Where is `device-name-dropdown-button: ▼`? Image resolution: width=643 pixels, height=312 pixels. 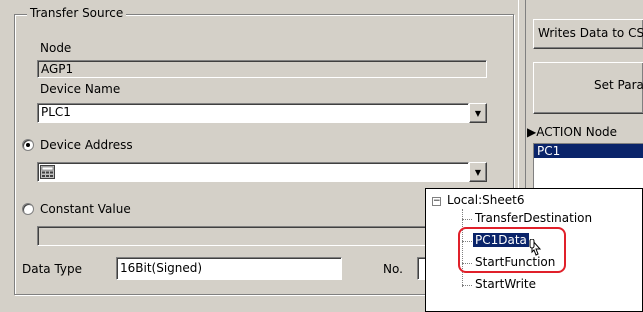 device-name-dropdown-button: ▼ is located at coordinates (478, 113).